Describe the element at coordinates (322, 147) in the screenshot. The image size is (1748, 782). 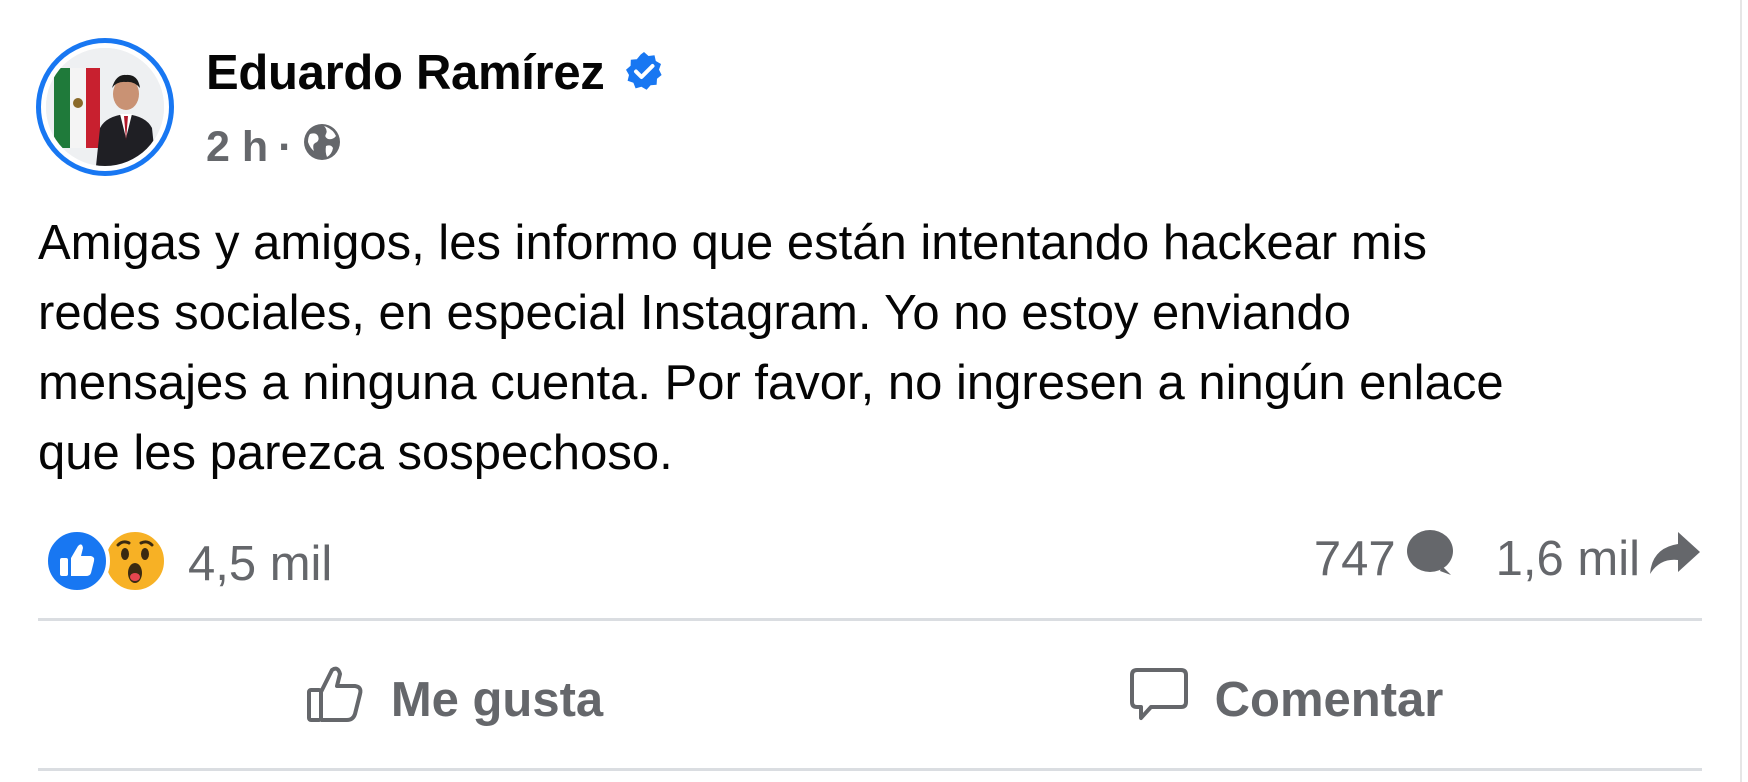
I see `globe-icon` at that location.